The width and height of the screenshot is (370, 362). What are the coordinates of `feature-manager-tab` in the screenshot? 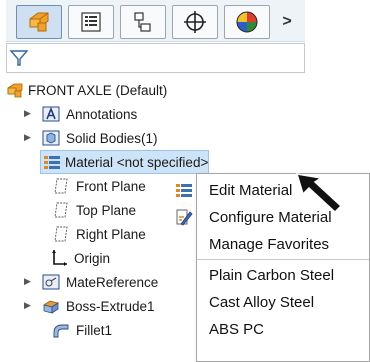 It's located at (39, 22).